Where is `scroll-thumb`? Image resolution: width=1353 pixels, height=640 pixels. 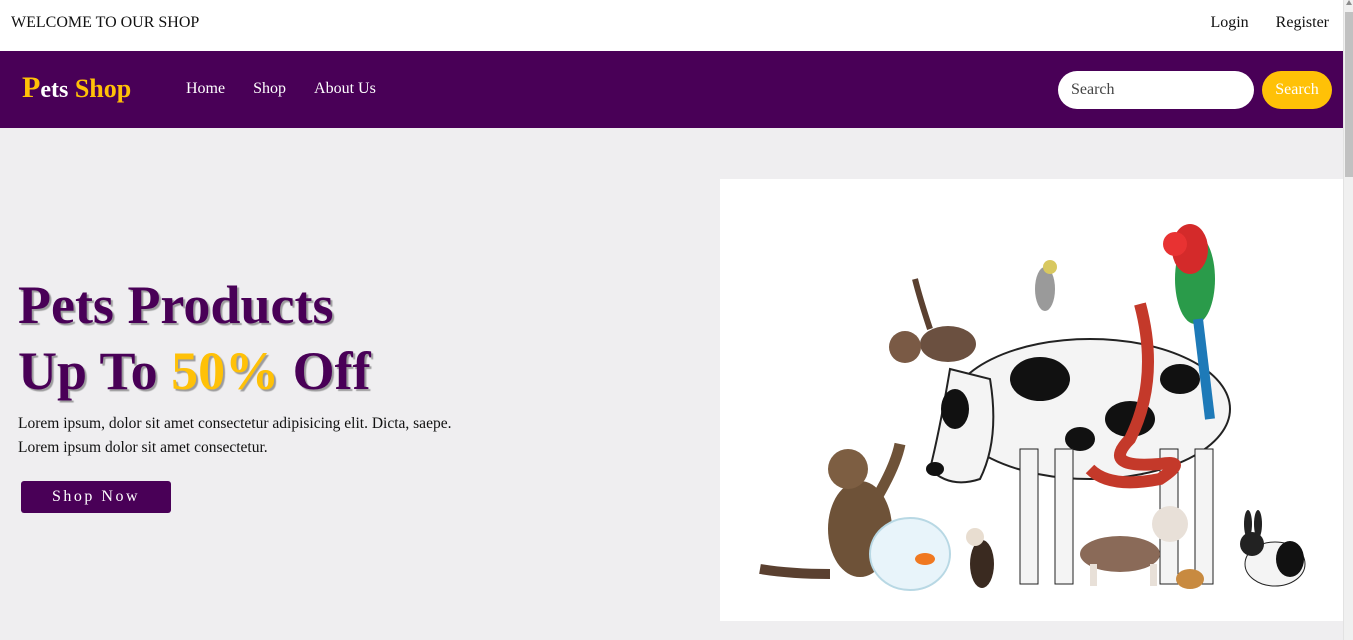 scroll-thumb is located at coordinates (1349, 94).